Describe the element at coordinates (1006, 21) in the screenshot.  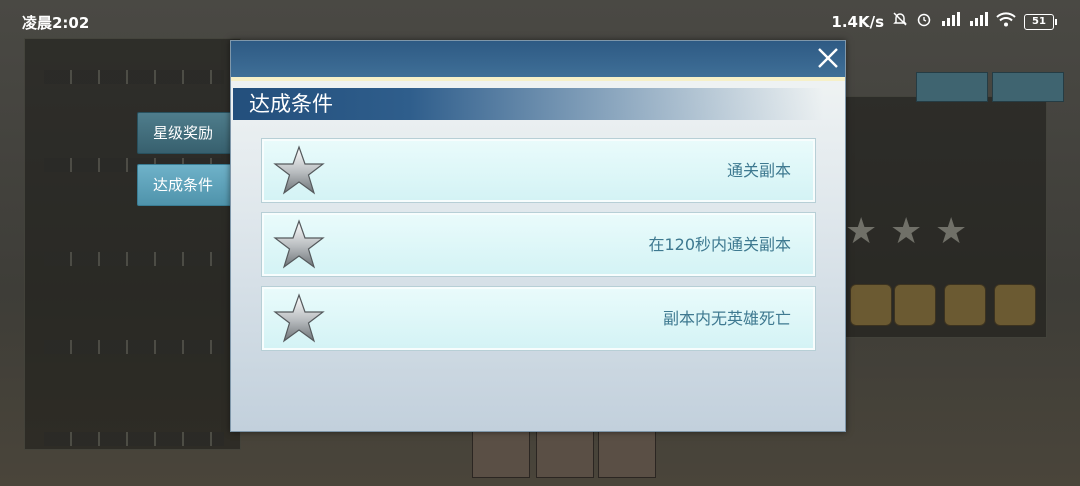
I see `wifi-icon` at that location.